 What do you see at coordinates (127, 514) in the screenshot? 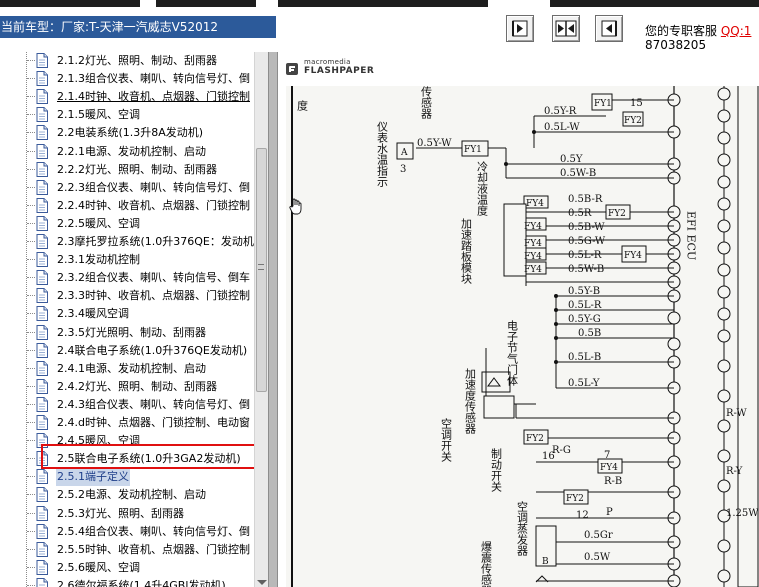
I see `tree-item: 2.5.3灯光、照明、刮雨器` at bounding box center [127, 514].